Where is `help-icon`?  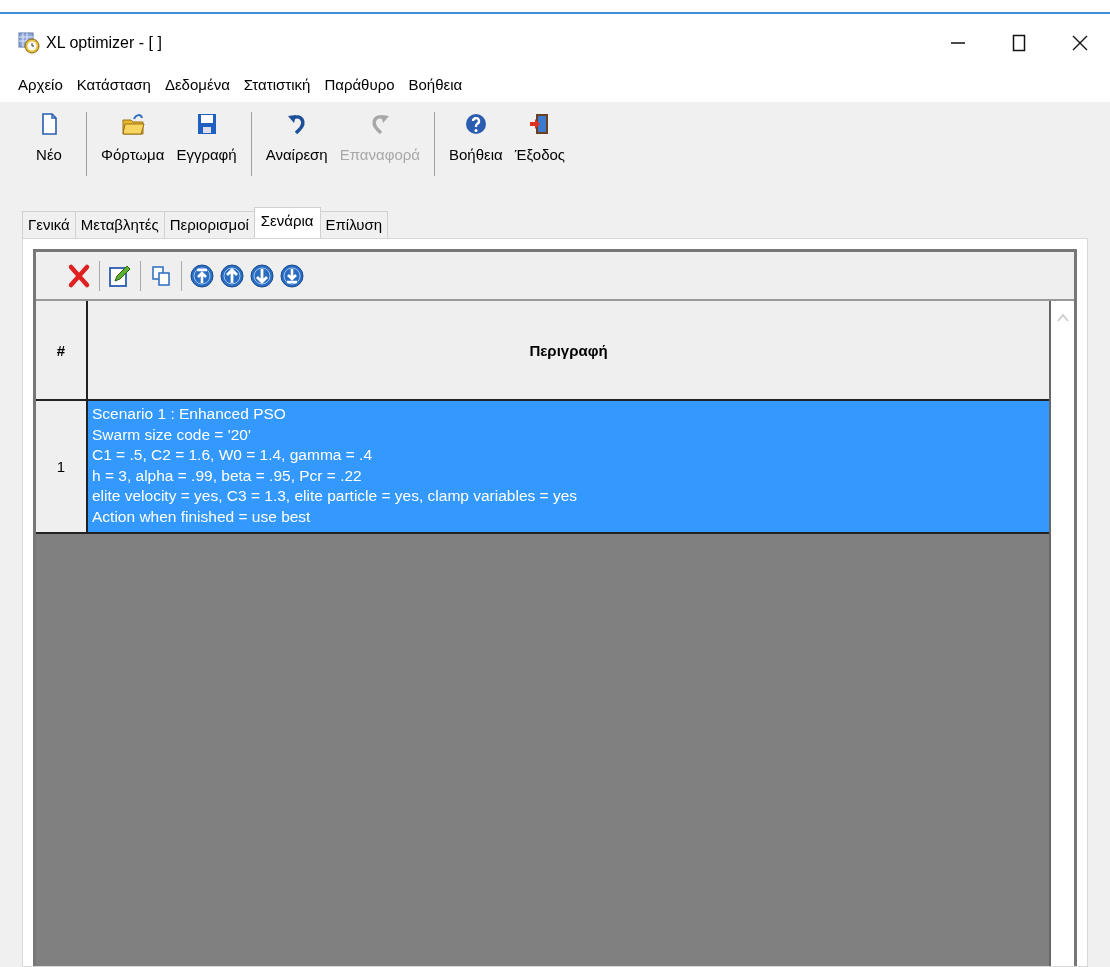 help-icon is located at coordinates (475, 124).